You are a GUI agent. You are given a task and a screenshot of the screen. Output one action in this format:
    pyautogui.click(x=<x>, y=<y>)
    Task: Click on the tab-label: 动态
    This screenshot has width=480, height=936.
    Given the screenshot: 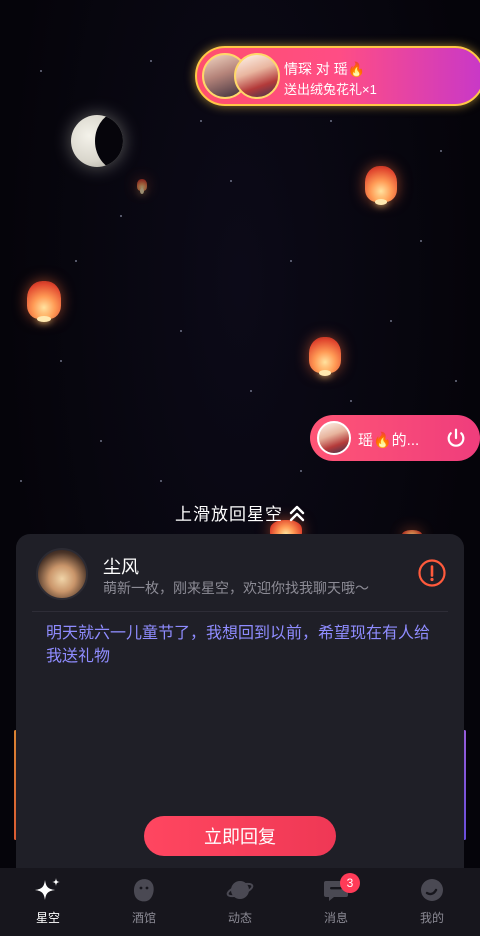 What is the action you would take?
    pyautogui.click(x=239, y=918)
    